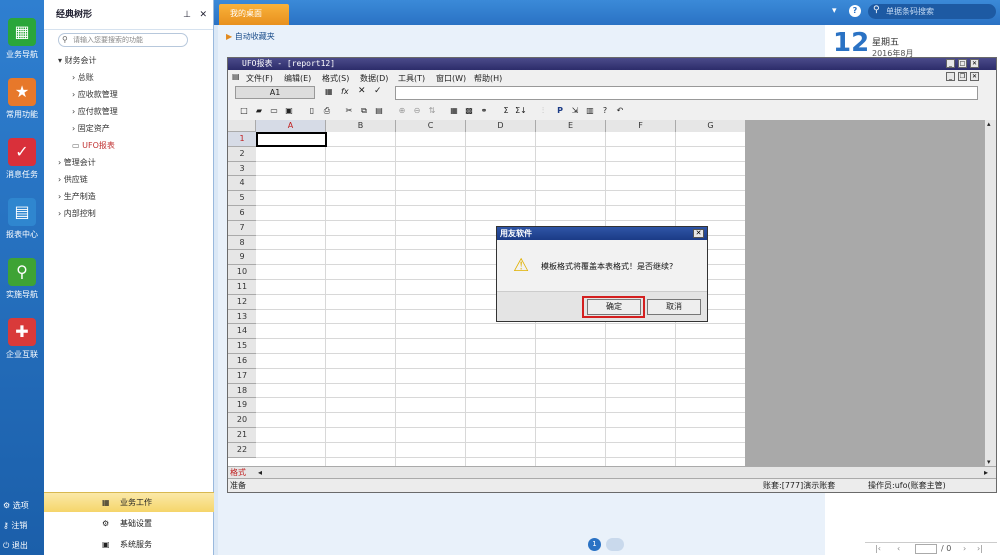 The width and height of the screenshot is (1000, 555). What do you see at coordinates (990, 293) in the screenshot?
I see `vertical-scrollbar: ▴ ▾` at bounding box center [990, 293].